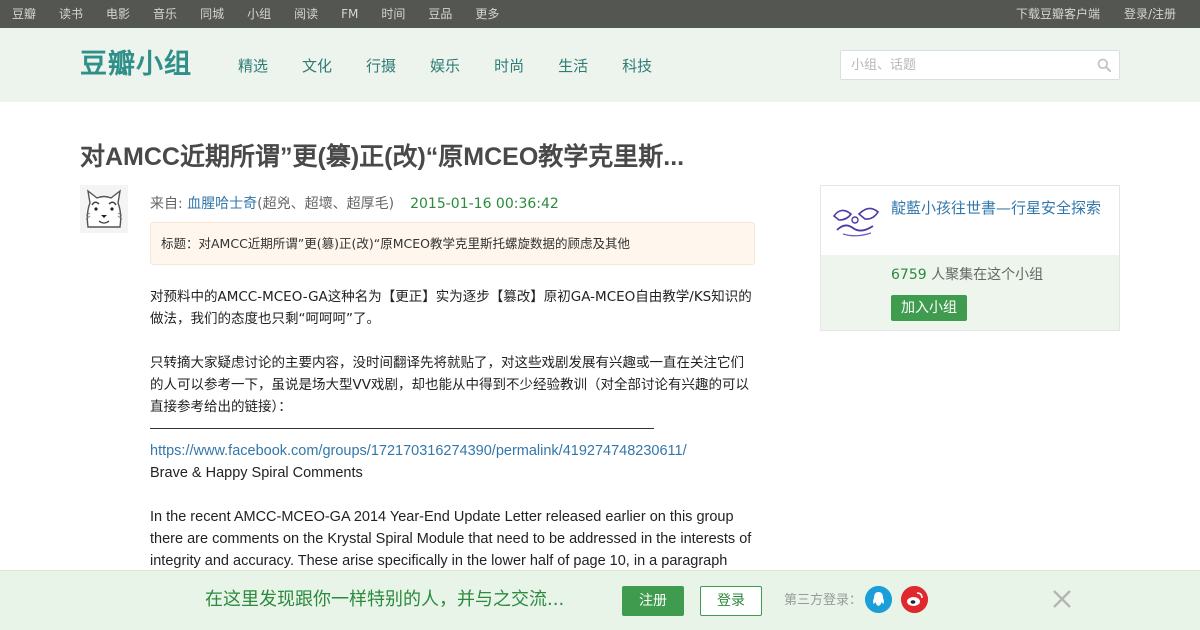 The image size is (1200, 630). I want to click on top-nav-right: 下载豆瓣客户端 登录/注册, so click(1084, 14).